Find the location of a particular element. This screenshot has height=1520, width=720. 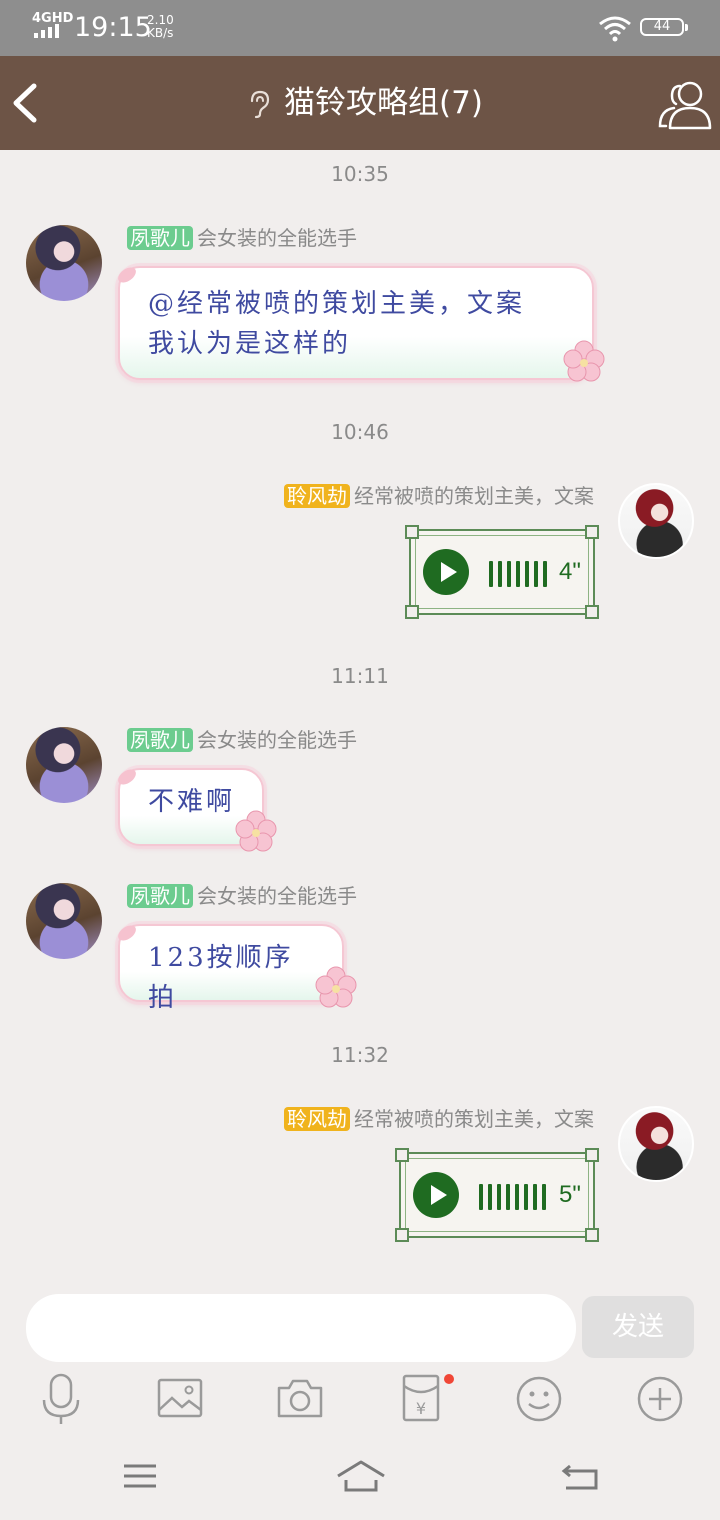

message-line: 123按顺序拍 is located at coordinates (221, 978).